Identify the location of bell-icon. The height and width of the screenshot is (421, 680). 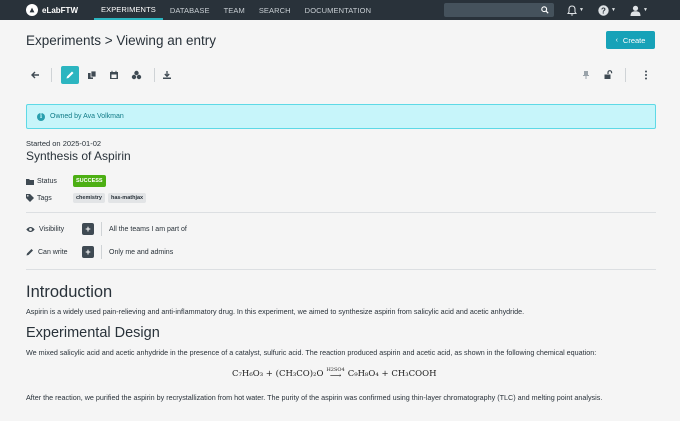
(572, 10).